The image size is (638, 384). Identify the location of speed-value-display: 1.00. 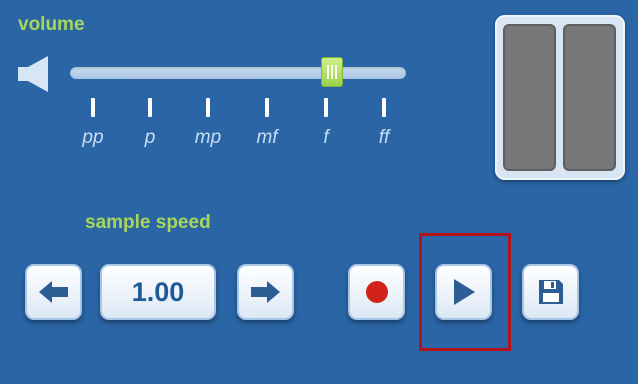
(158, 292).